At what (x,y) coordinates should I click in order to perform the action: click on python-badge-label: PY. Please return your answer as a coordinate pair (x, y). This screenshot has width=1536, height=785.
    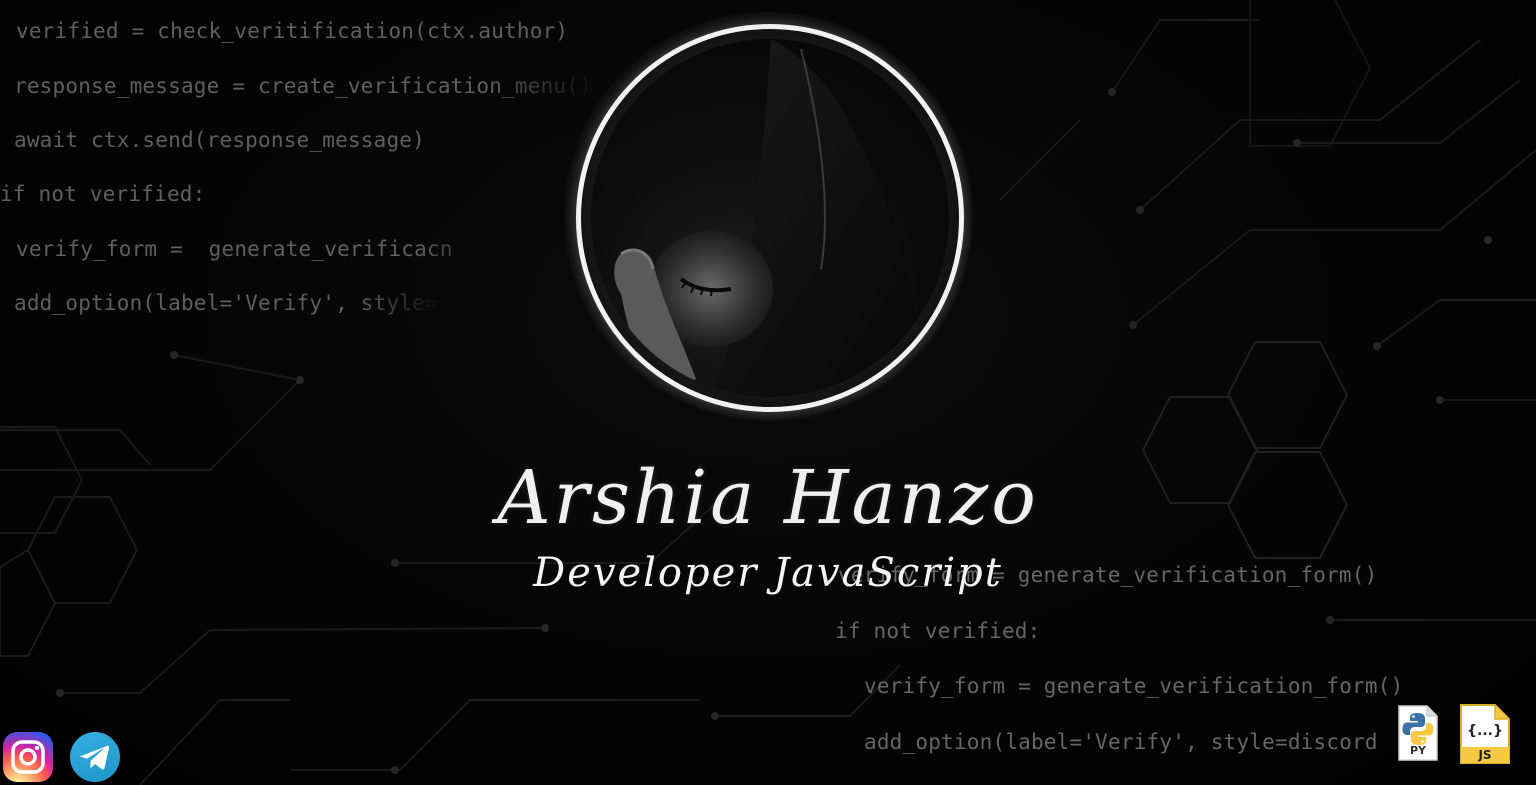
    Looking at the image, I should click on (1418, 750).